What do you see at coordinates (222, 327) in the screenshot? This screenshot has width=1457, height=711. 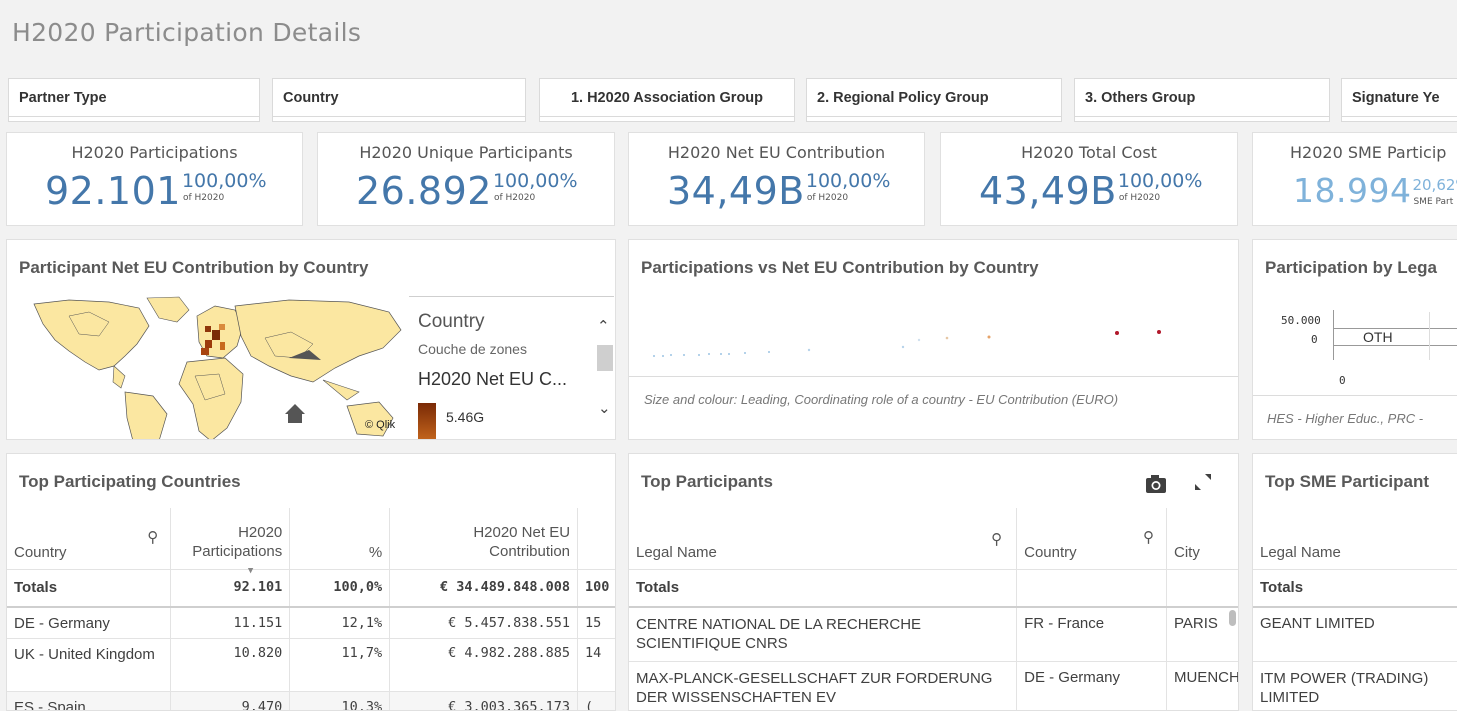 I see `map-country-netherlands` at bounding box center [222, 327].